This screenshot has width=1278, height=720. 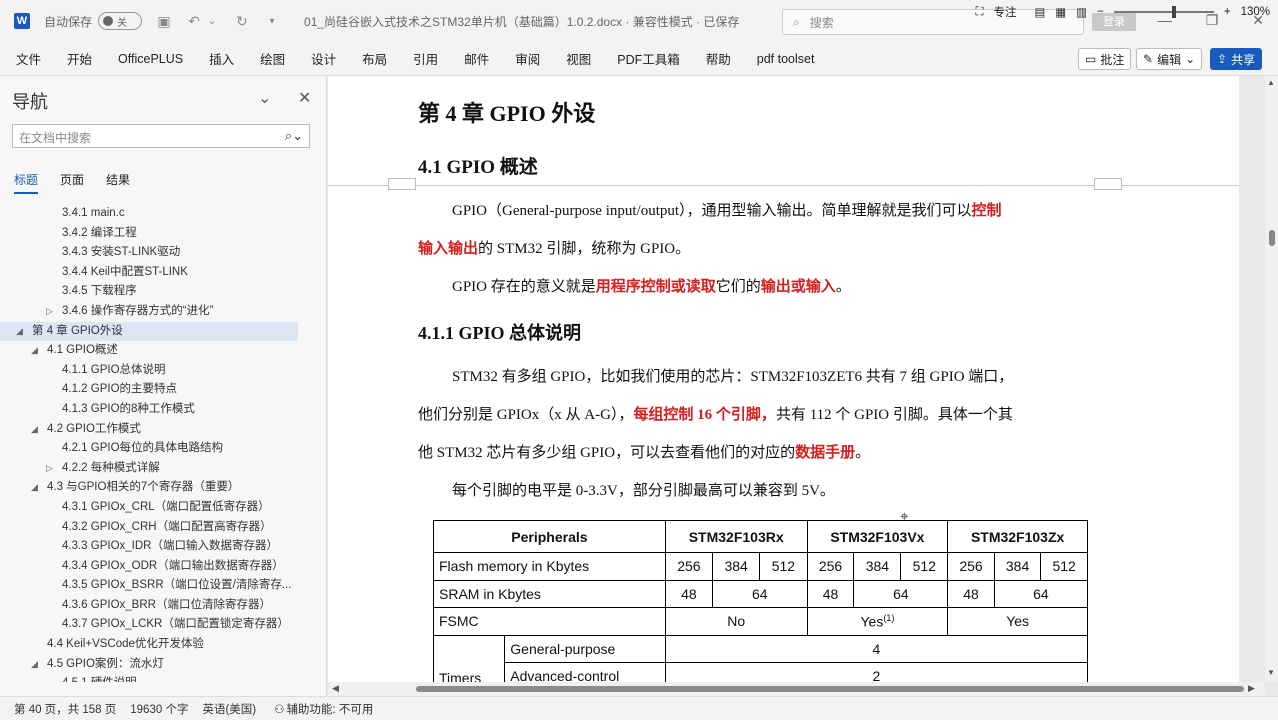 What do you see at coordinates (1169, 59) in the screenshot?
I see `edit-mode-button: ✎ 编辑 ⌄` at bounding box center [1169, 59].